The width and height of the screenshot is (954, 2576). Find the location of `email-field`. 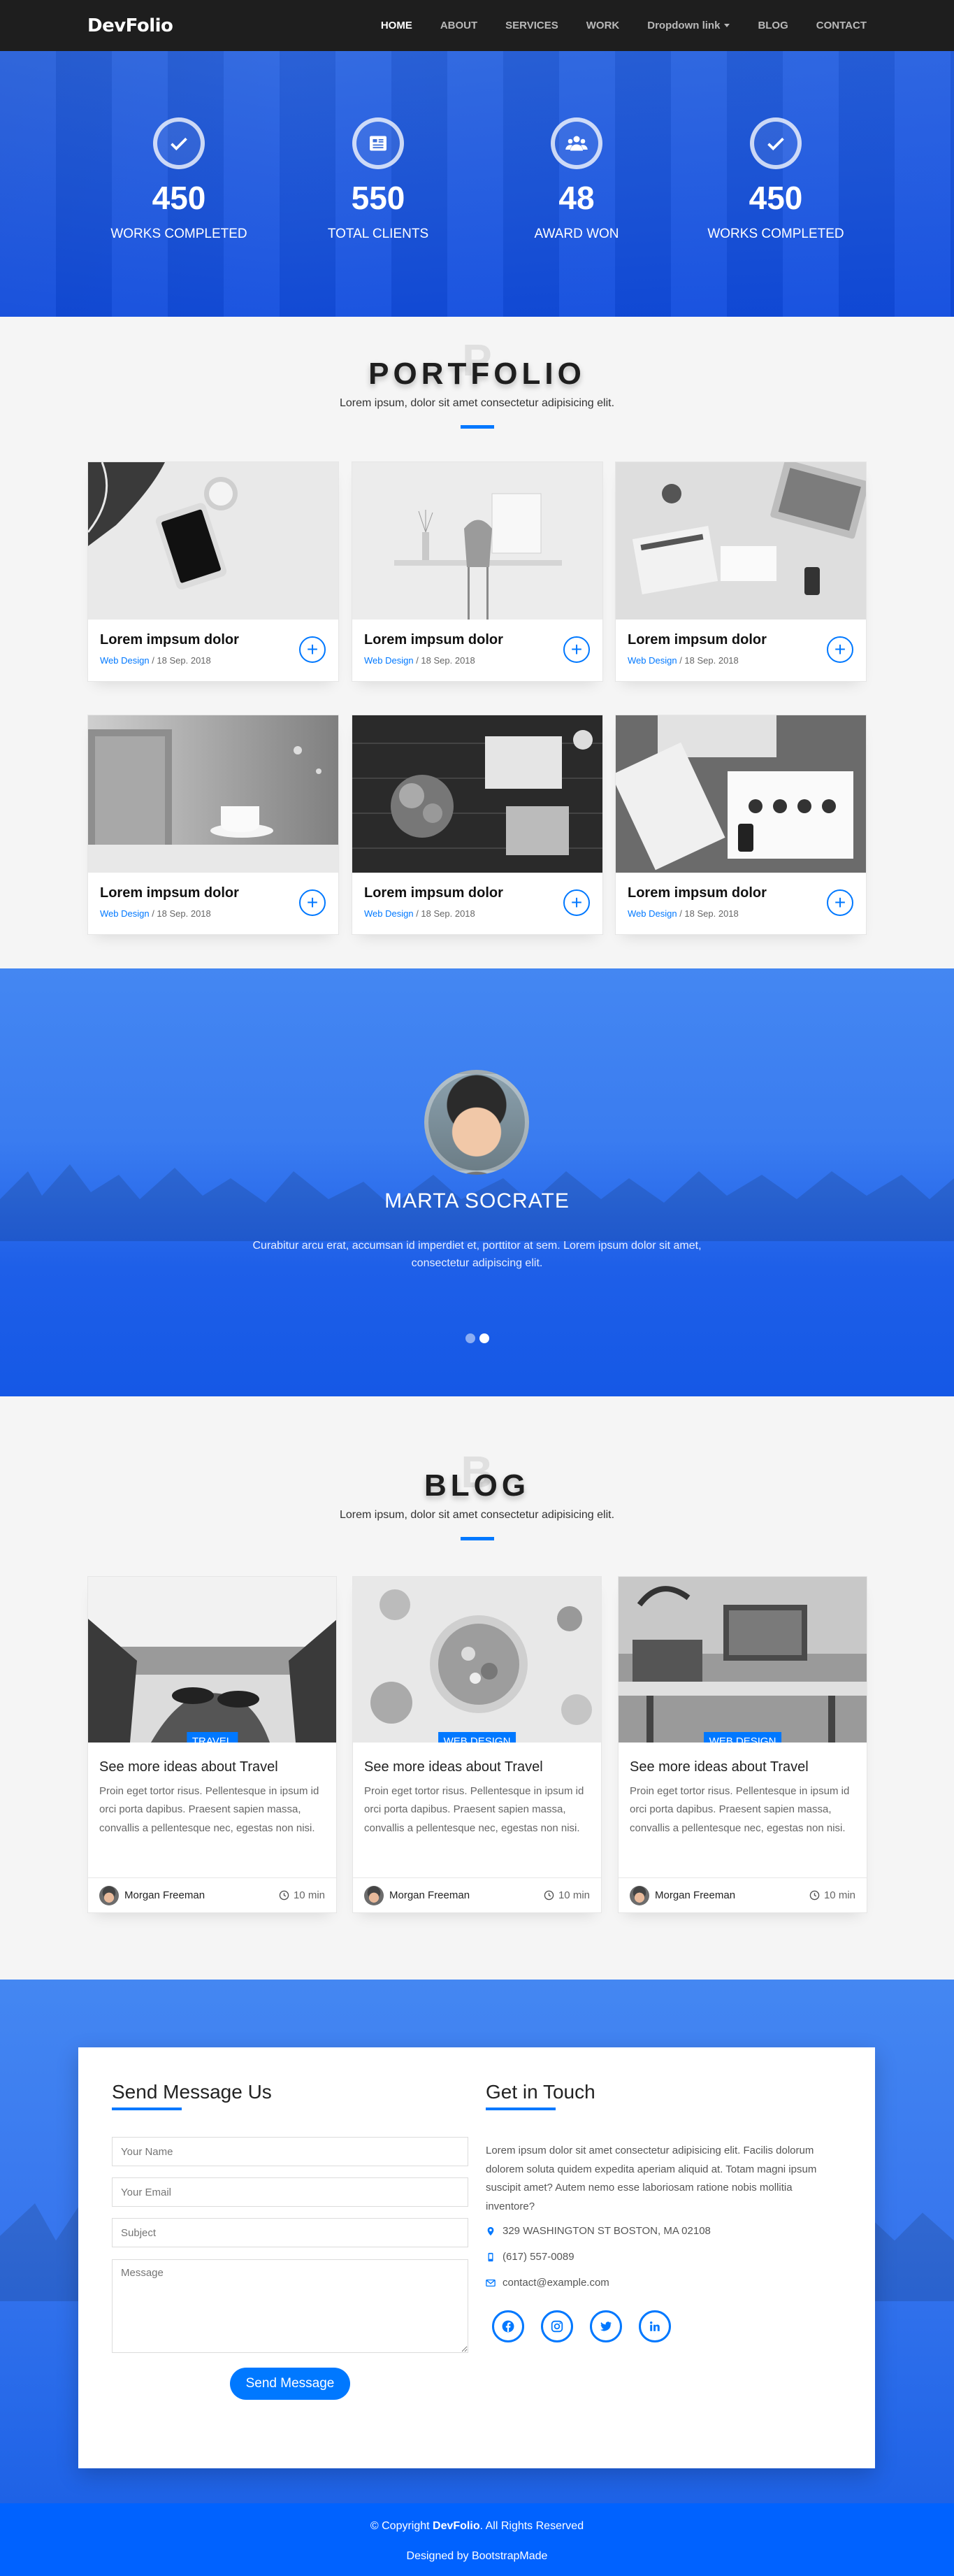

email-field is located at coordinates (290, 2192).